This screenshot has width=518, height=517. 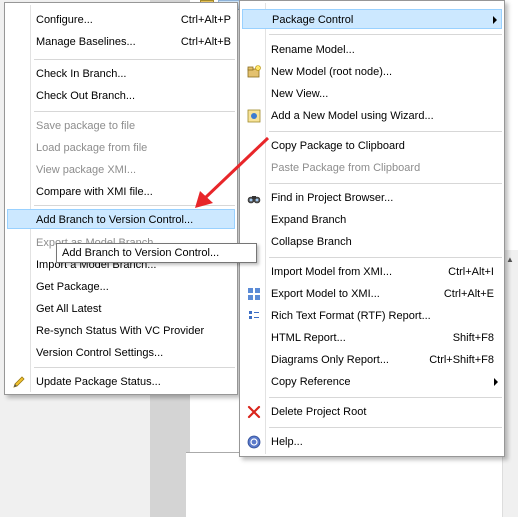 I want to click on menu-item-shortcut: Ctrl+Alt+E, so click(x=468, y=294).